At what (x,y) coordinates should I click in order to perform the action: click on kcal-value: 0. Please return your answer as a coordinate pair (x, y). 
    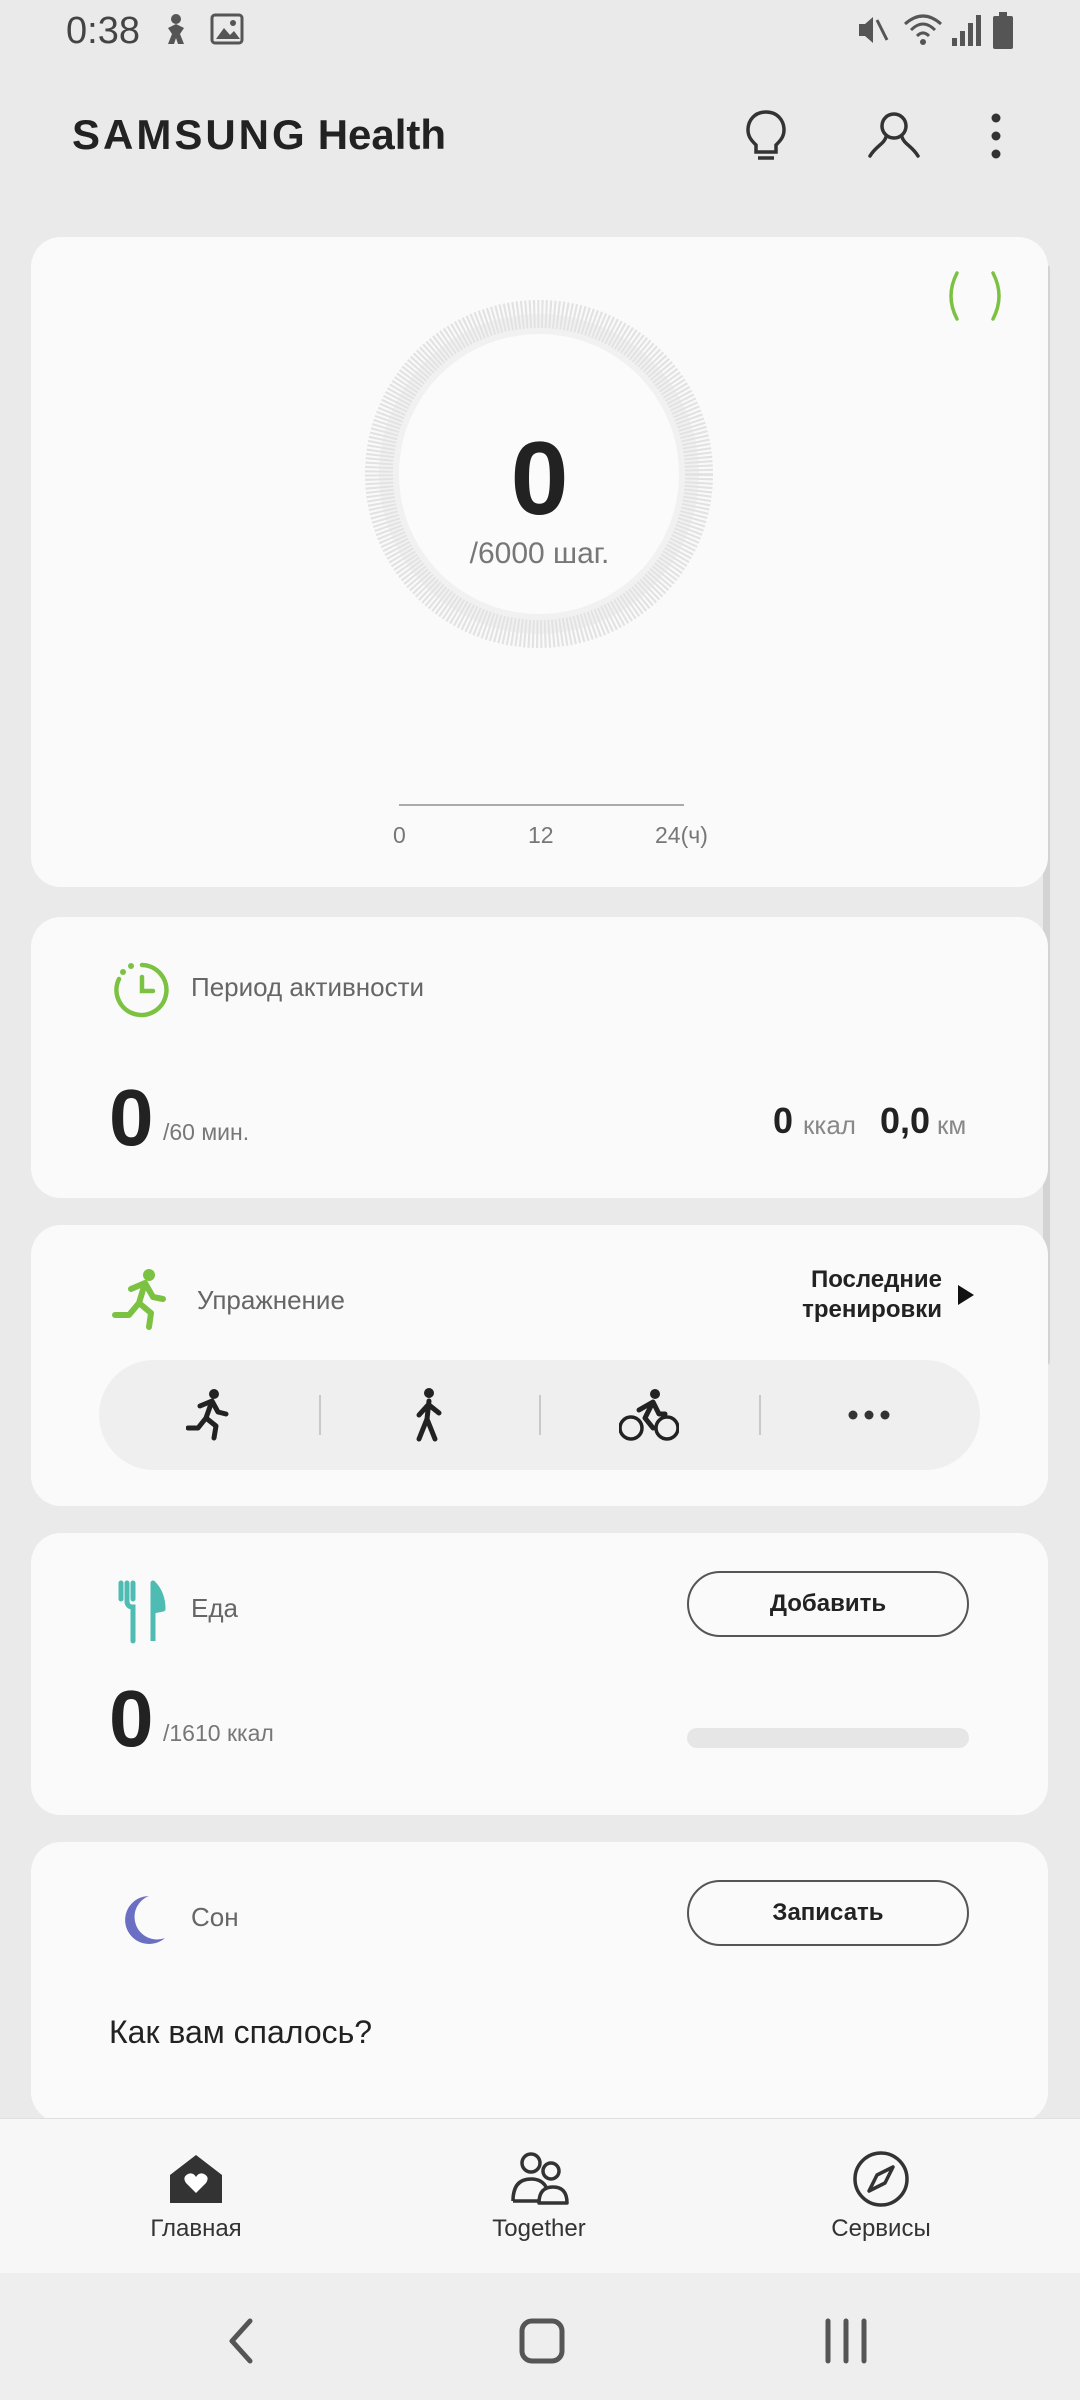
    Looking at the image, I should click on (783, 1120).